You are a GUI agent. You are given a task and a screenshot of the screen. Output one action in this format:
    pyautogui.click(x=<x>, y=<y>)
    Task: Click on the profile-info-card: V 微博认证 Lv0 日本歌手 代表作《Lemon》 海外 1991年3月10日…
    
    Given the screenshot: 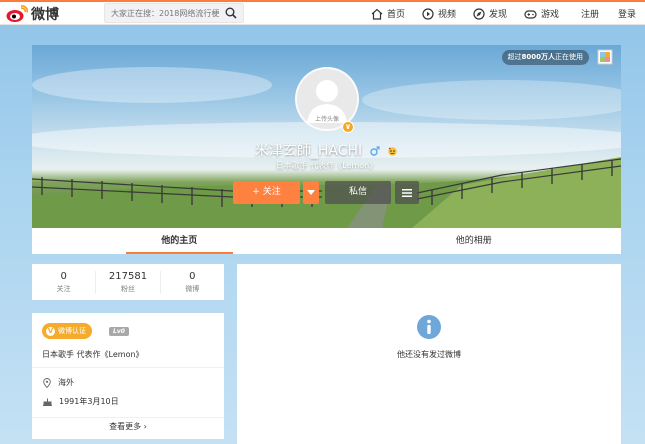 What is the action you would take?
    pyautogui.click(x=128, y=376)
    